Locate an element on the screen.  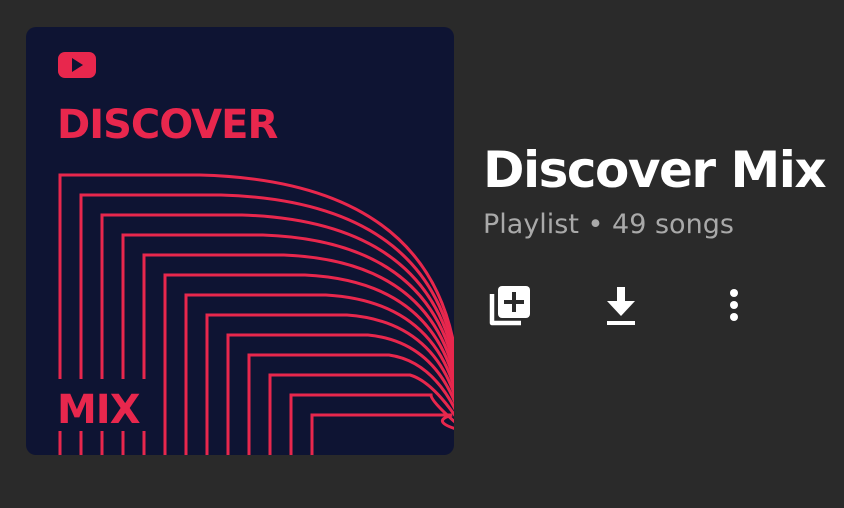
download-icon is located at coordinates (621, 306).